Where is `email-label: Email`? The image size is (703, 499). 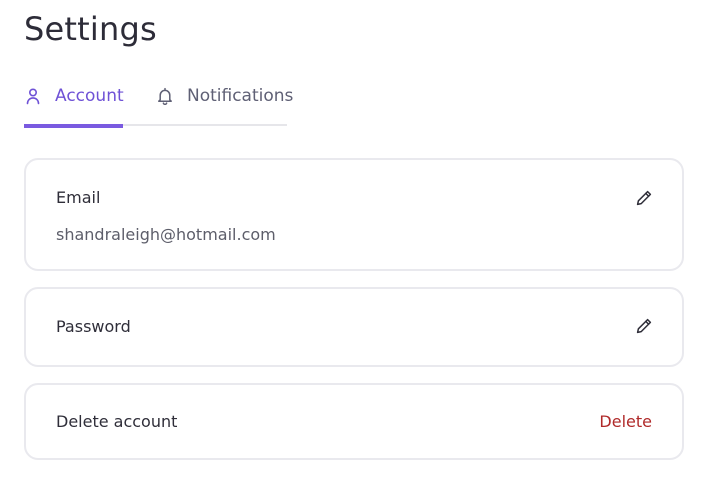
email-label: Email is located at coordinates (78, 197).